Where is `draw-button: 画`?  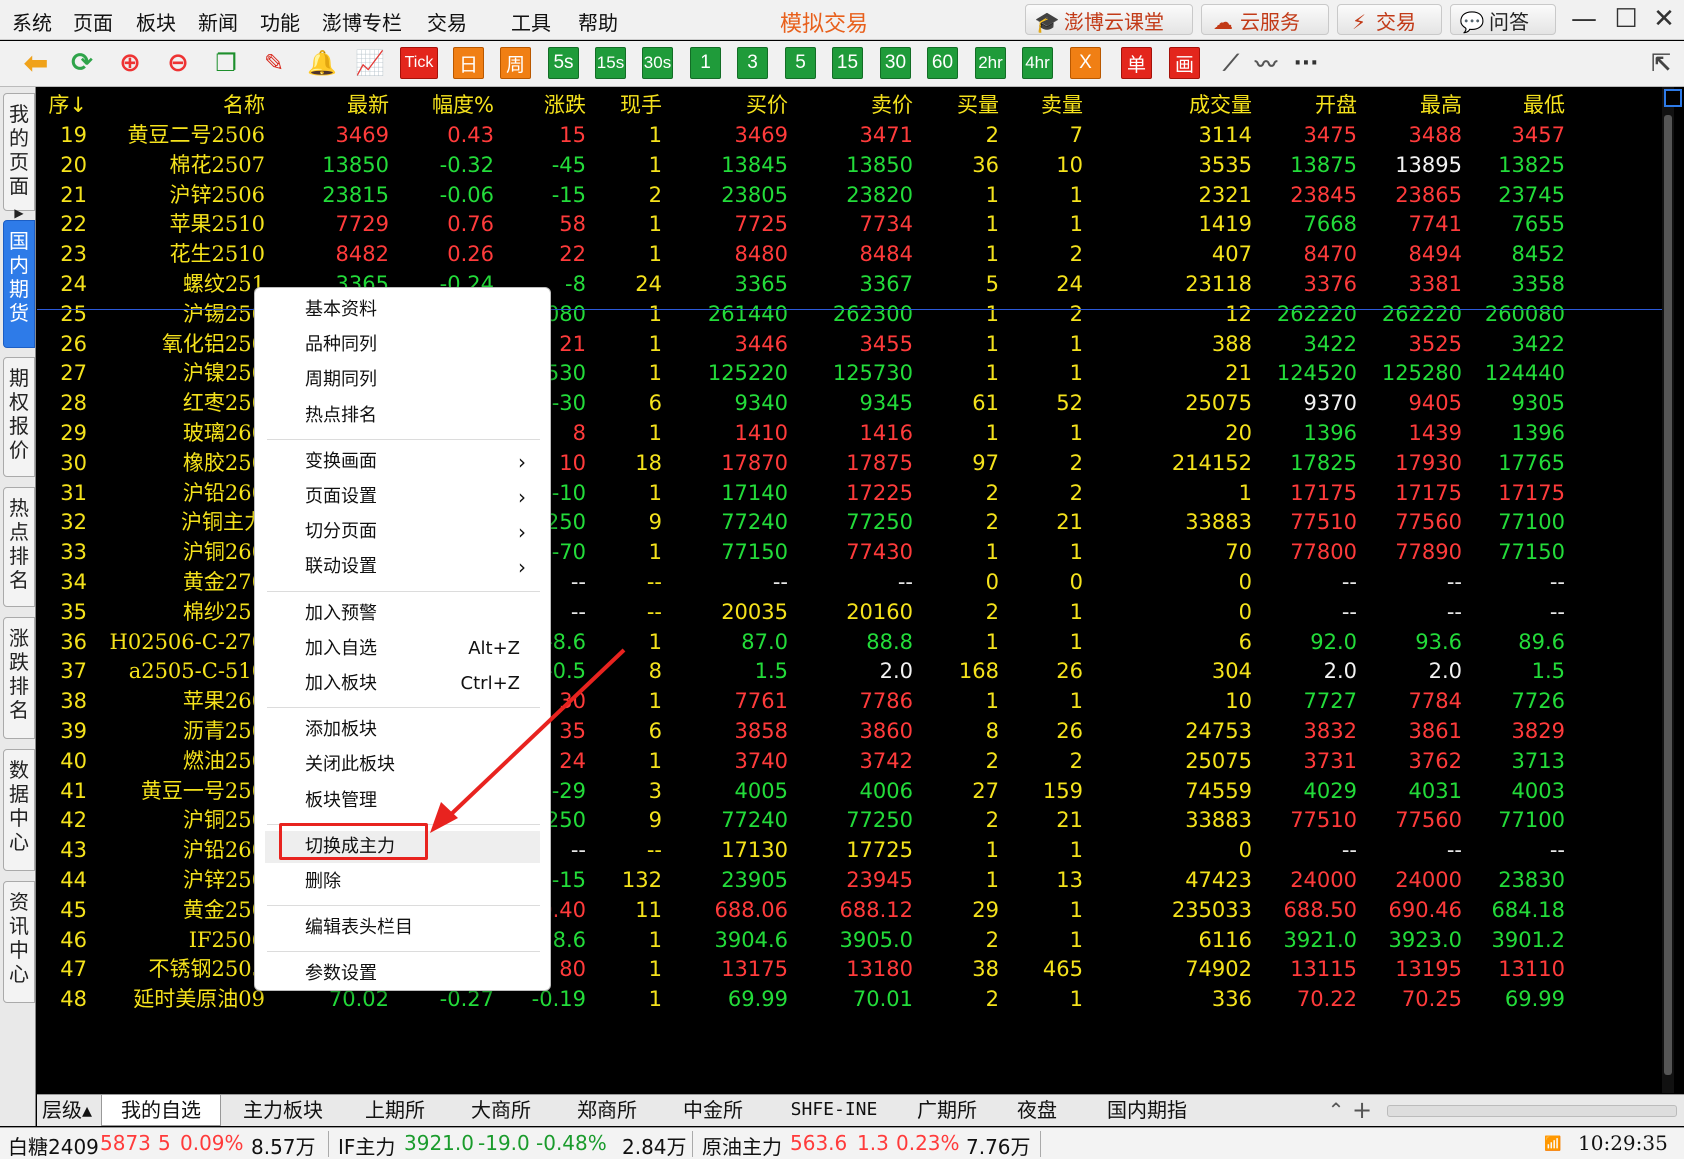
draw-button: 画 is located at coordinates (1184, 63).